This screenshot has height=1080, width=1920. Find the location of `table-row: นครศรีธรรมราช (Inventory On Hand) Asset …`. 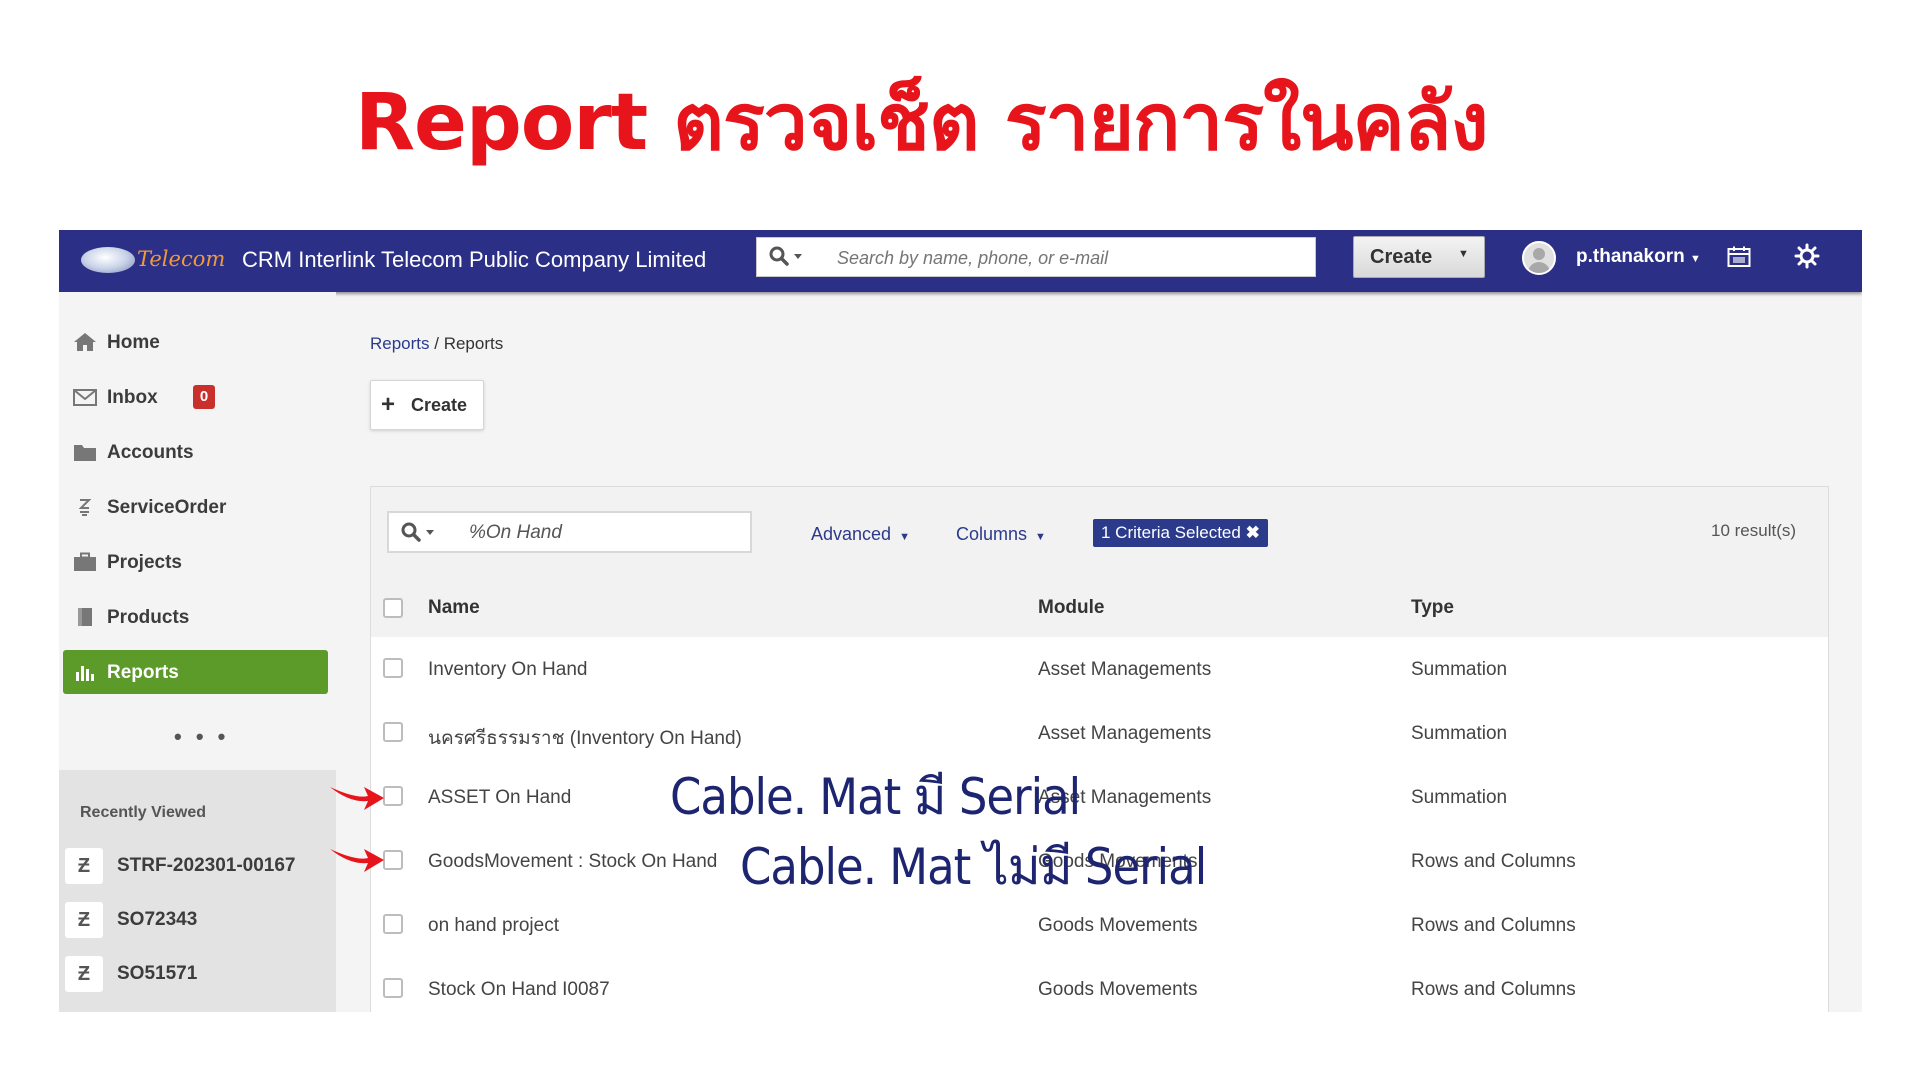

table-row: นครศรีธรรมราช (Inventory On Hand) Asset … is located at coordinates (1099, 733).